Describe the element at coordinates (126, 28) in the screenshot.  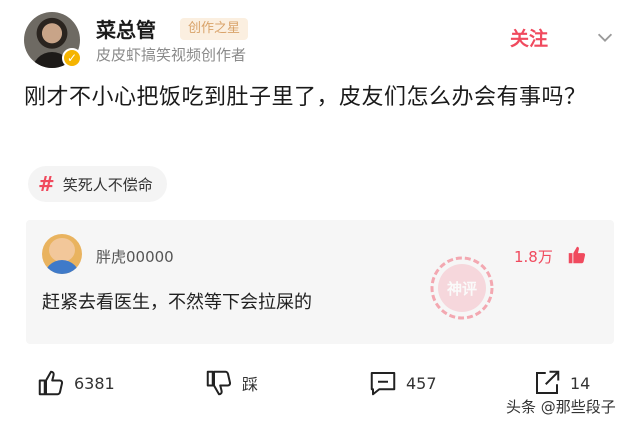
I see `author-name: 菜总管` at that location.